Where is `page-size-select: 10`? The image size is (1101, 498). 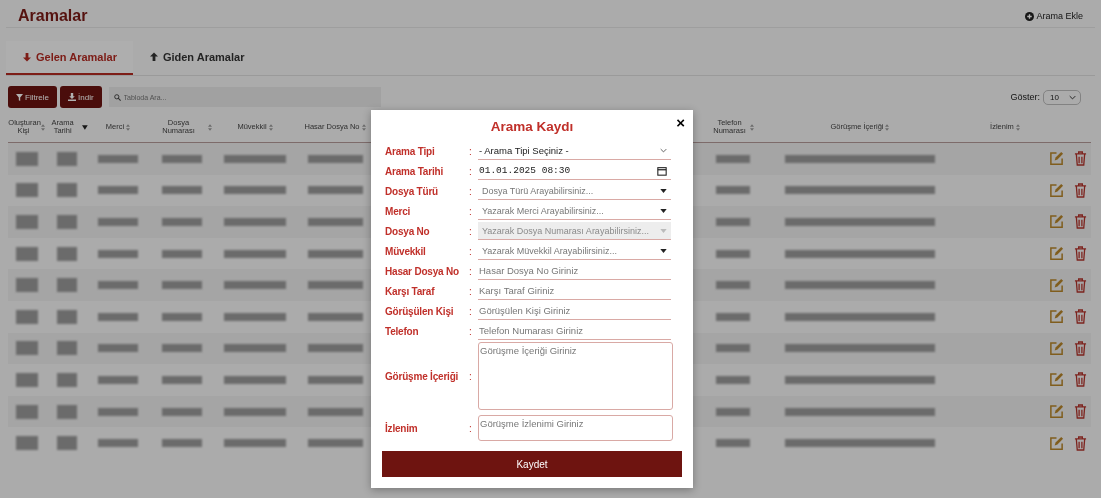 page-size-select: 10 is located at coordinates (1062, 97).